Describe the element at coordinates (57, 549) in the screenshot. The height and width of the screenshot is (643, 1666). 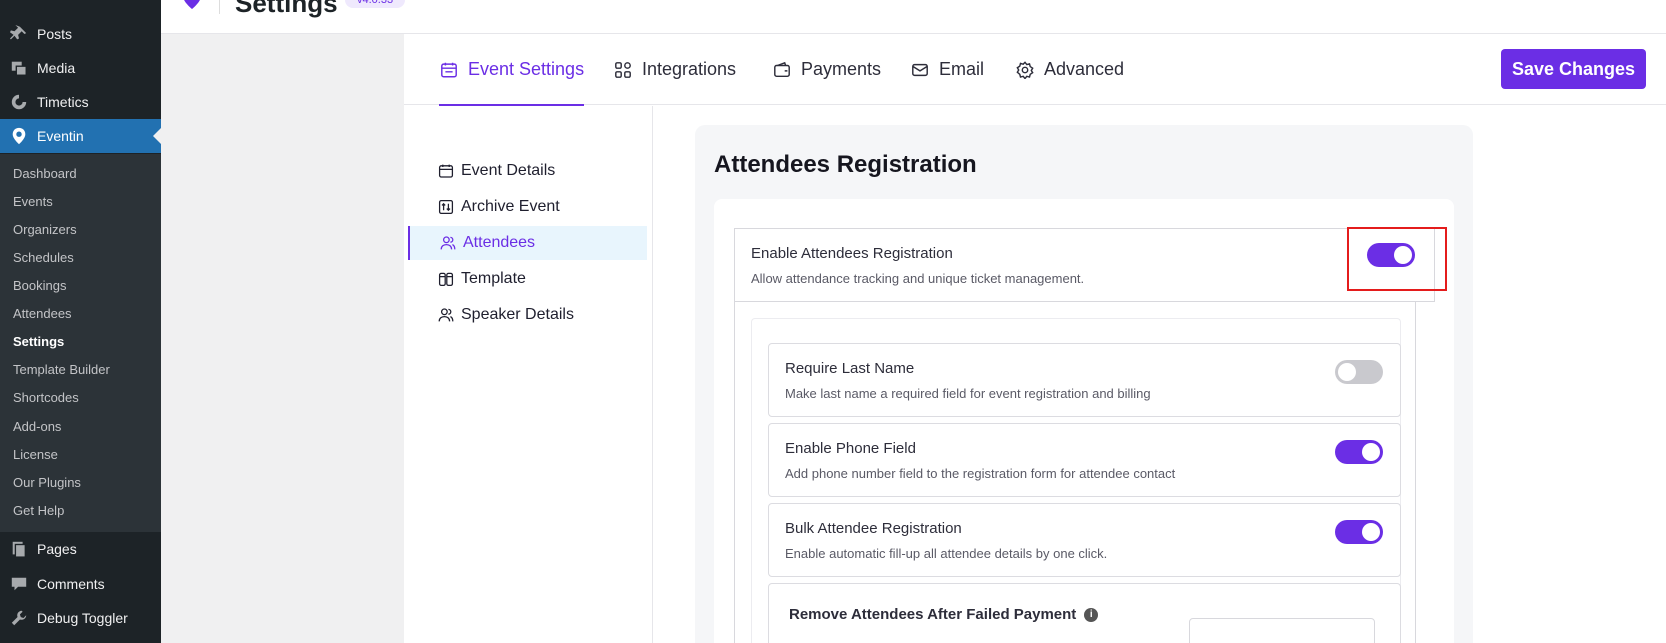
I see `wp-menu-label: Pages` at that location.